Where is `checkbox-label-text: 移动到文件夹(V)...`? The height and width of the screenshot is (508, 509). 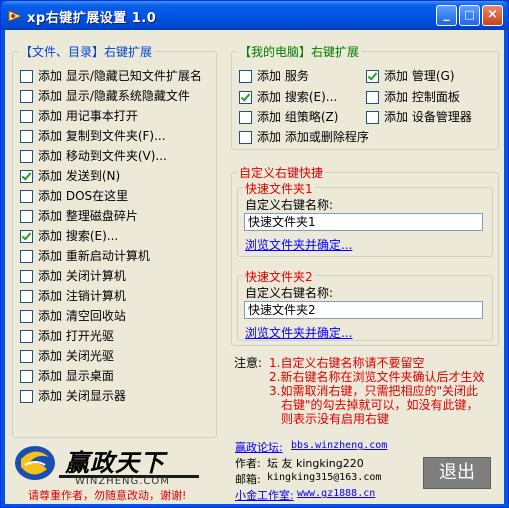
checkbox-label-text: 移动到文件夹(V)... is located at coordinates (116, 156).